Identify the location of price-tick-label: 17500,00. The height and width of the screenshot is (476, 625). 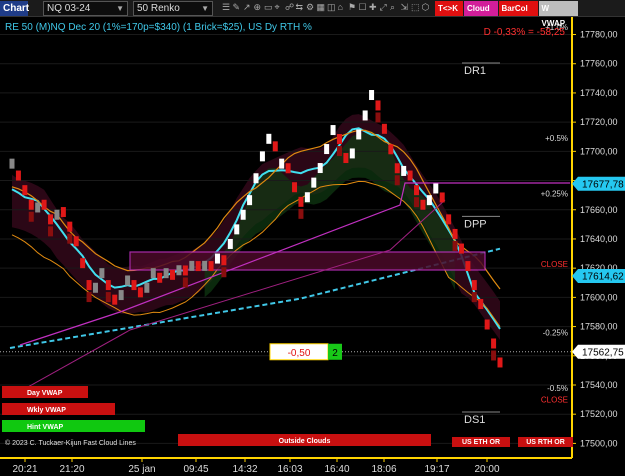
(599, 443).